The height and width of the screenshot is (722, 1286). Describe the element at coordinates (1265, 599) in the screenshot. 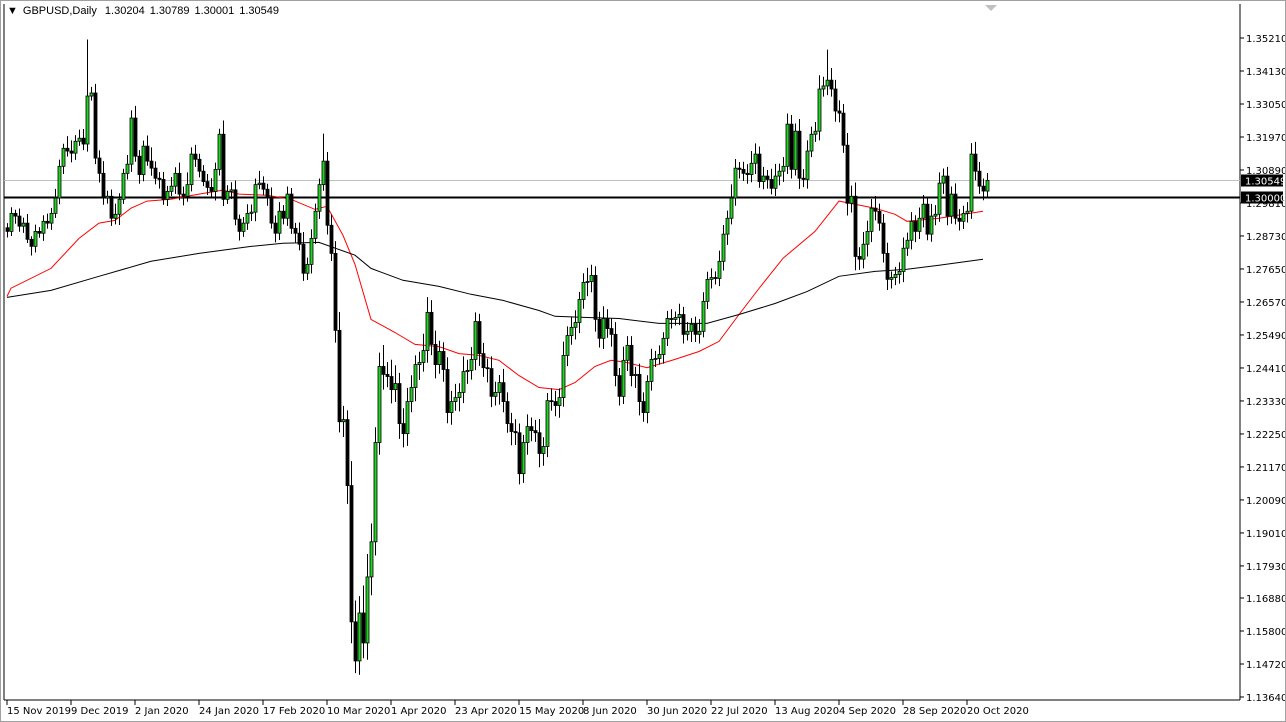

I see `y-tick-label: 1.16880` at that location.